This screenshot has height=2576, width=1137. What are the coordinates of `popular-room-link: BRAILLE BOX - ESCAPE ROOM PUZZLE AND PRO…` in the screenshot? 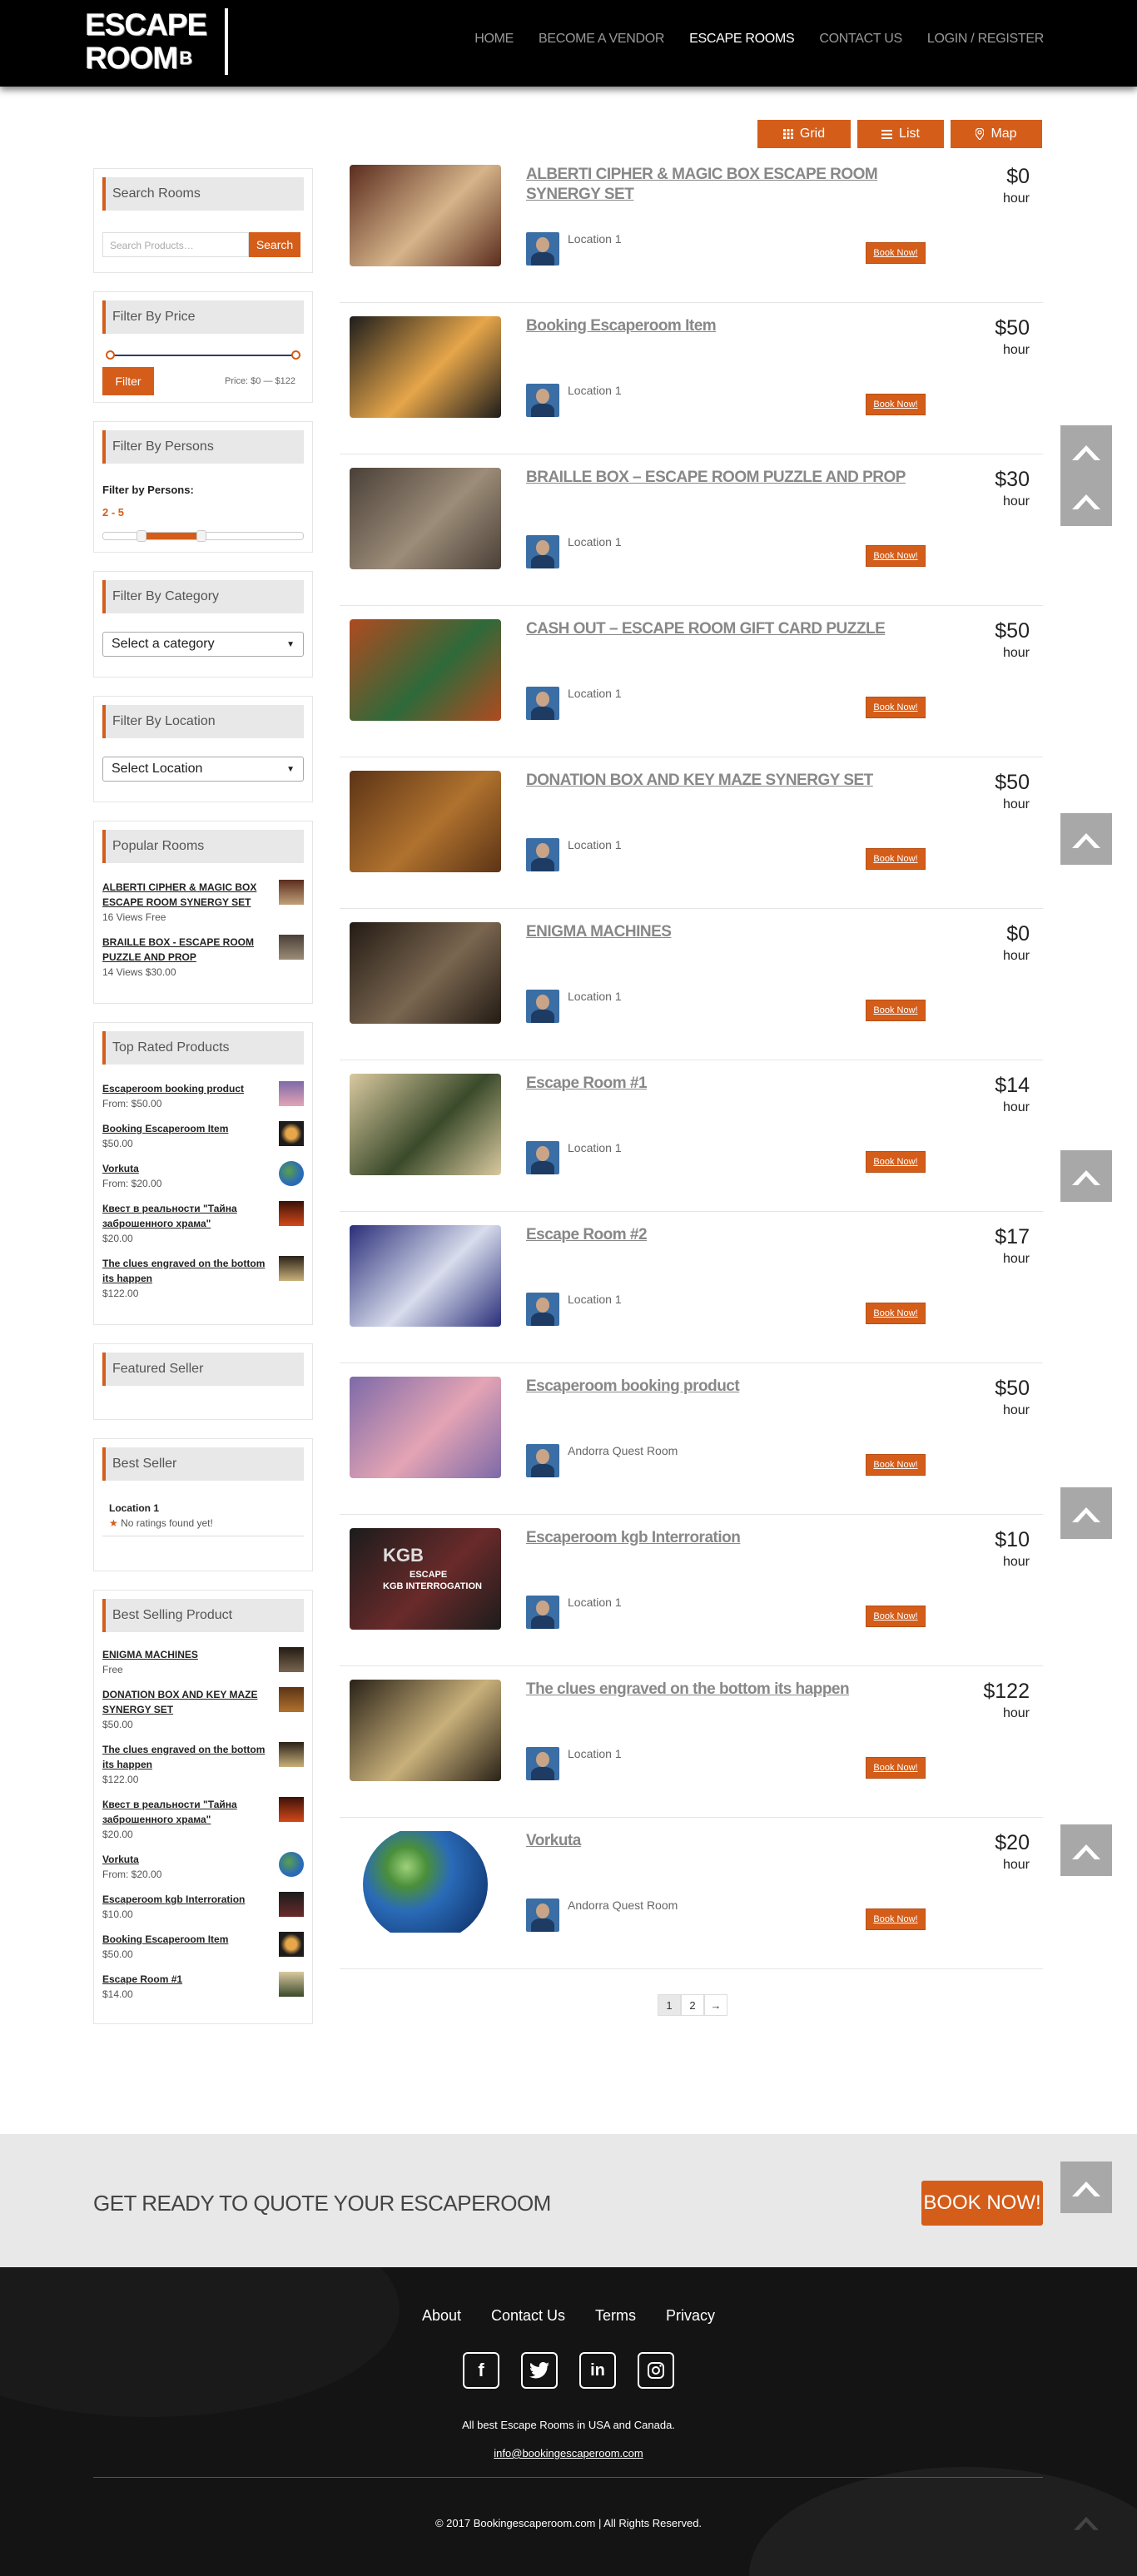 It's located at (184, 950).